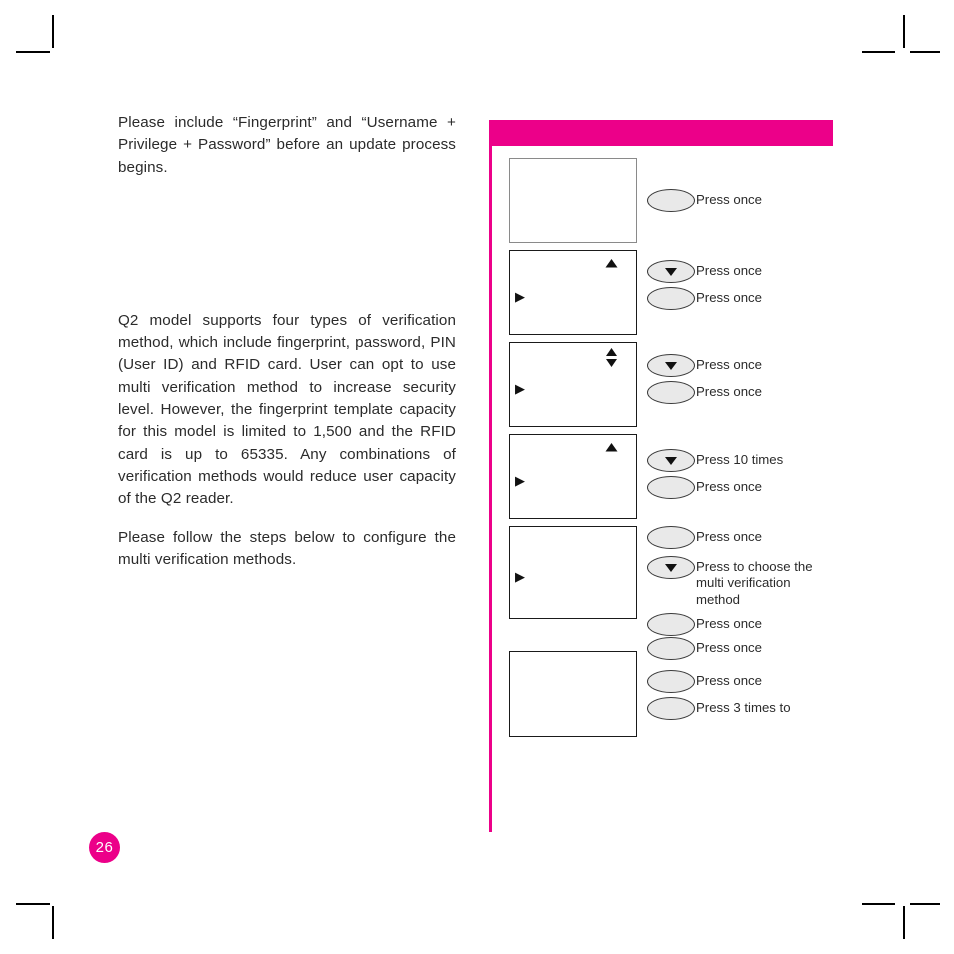 This screenshot has height=954, width=954. What do you see at coordinates (490, 489) in the screenshot?
I see `section-vertical-rule` at bounding box center [490, 489].